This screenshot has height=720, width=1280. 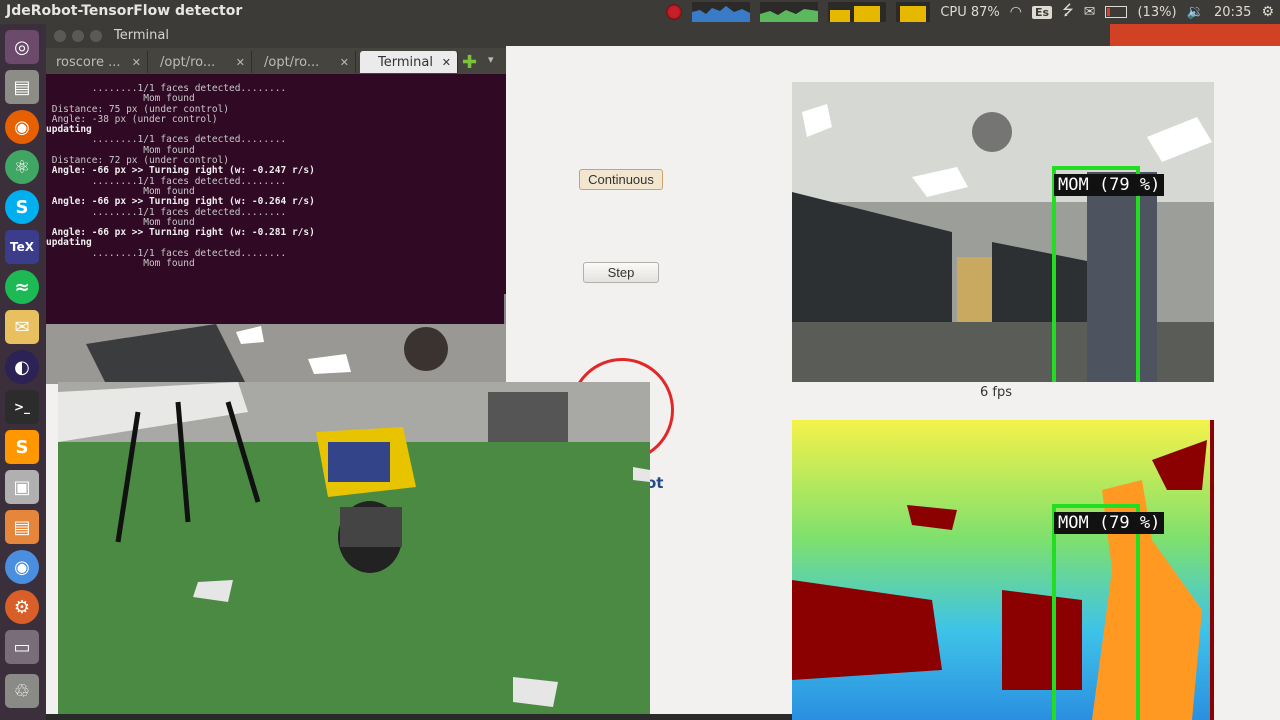 I want to click on wifi-icon: ◠, so click(x=1016, y=12).